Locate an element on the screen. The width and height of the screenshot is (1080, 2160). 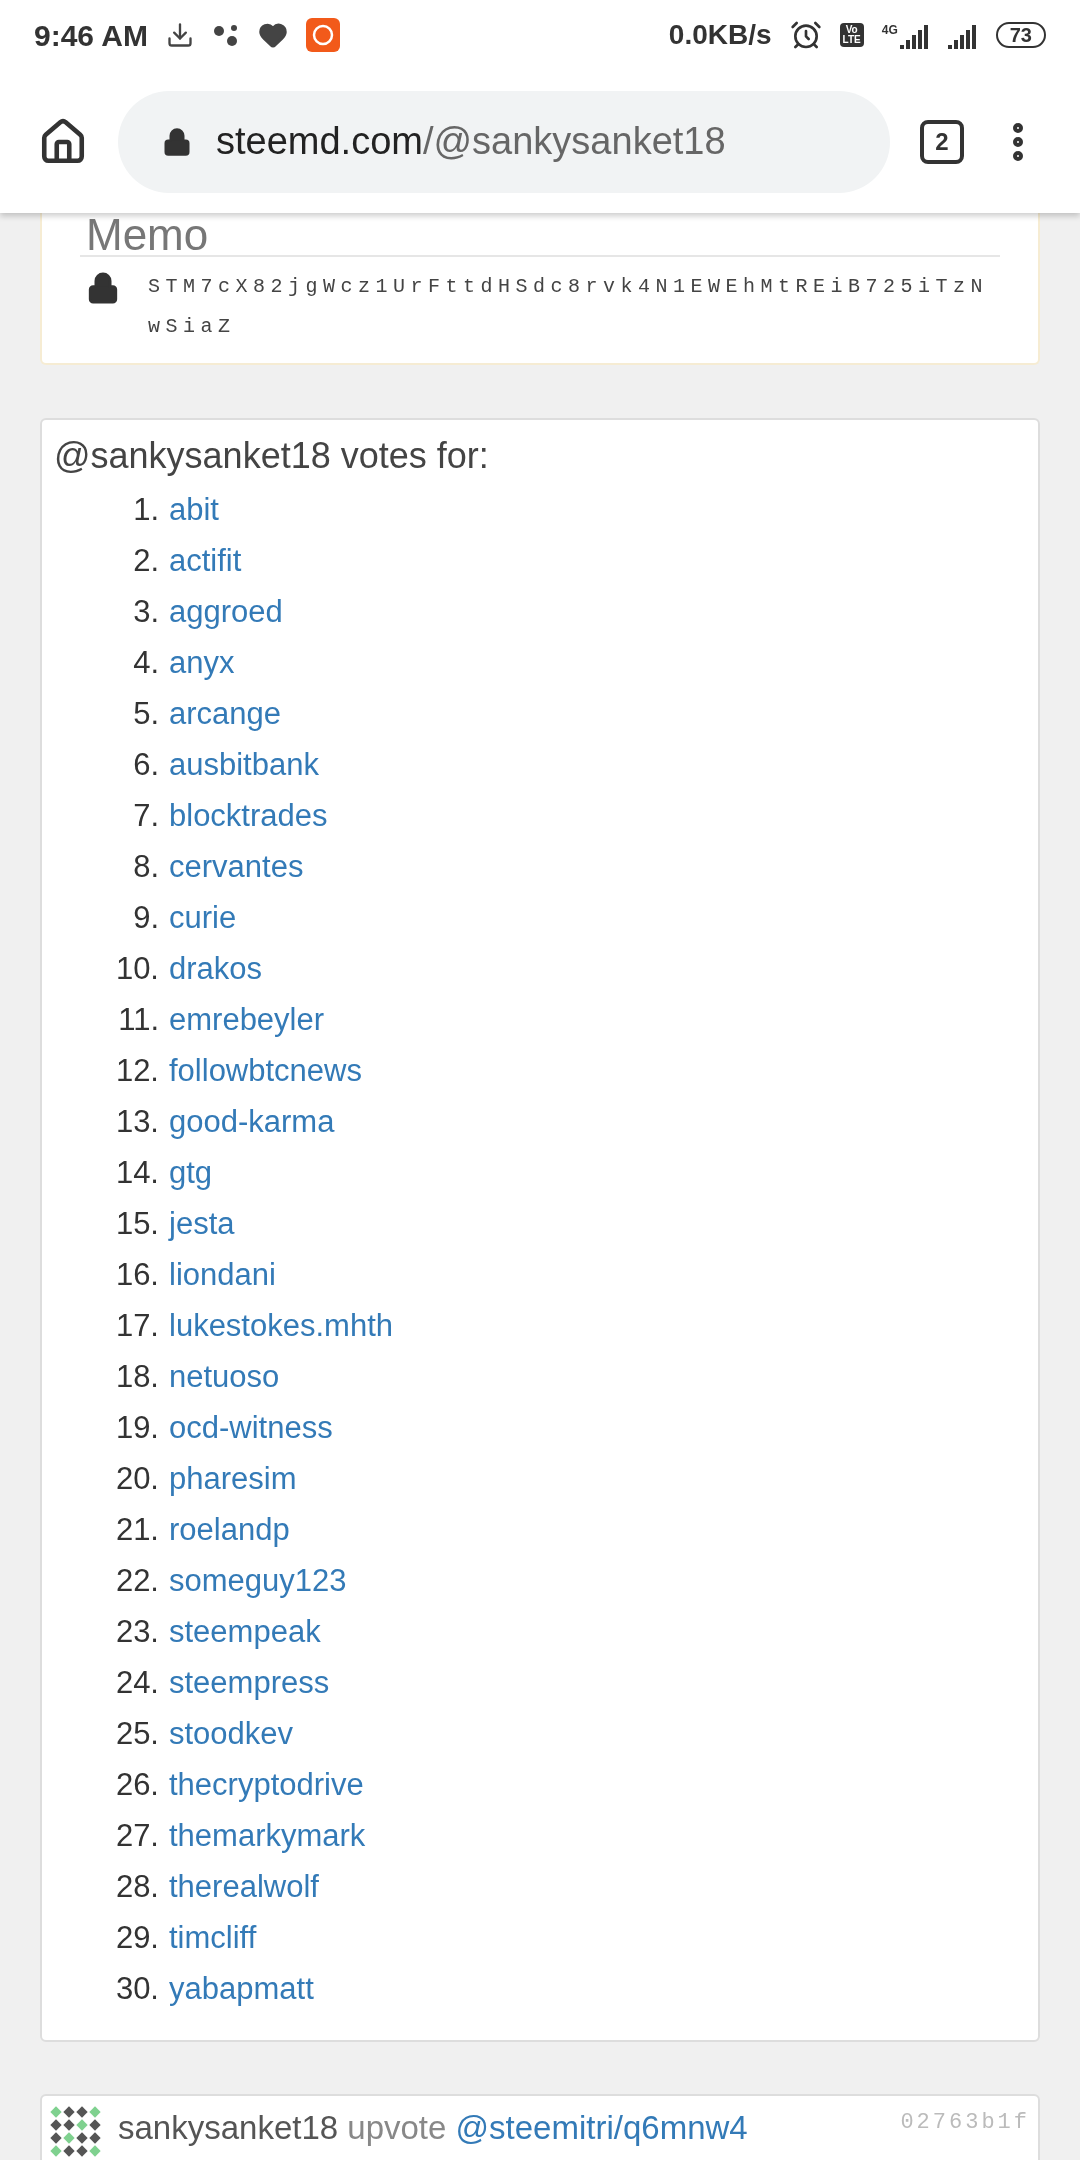
witness-link: arcange is located at coordinates (225, 713).